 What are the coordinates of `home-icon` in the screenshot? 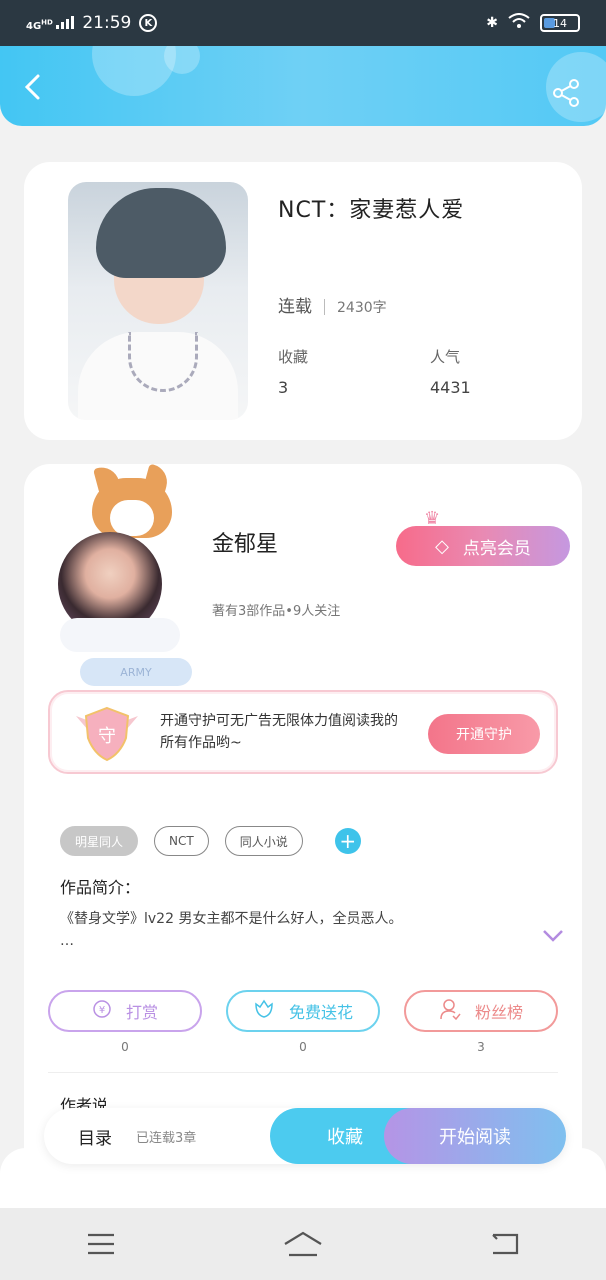 It's located at (303, 1244).